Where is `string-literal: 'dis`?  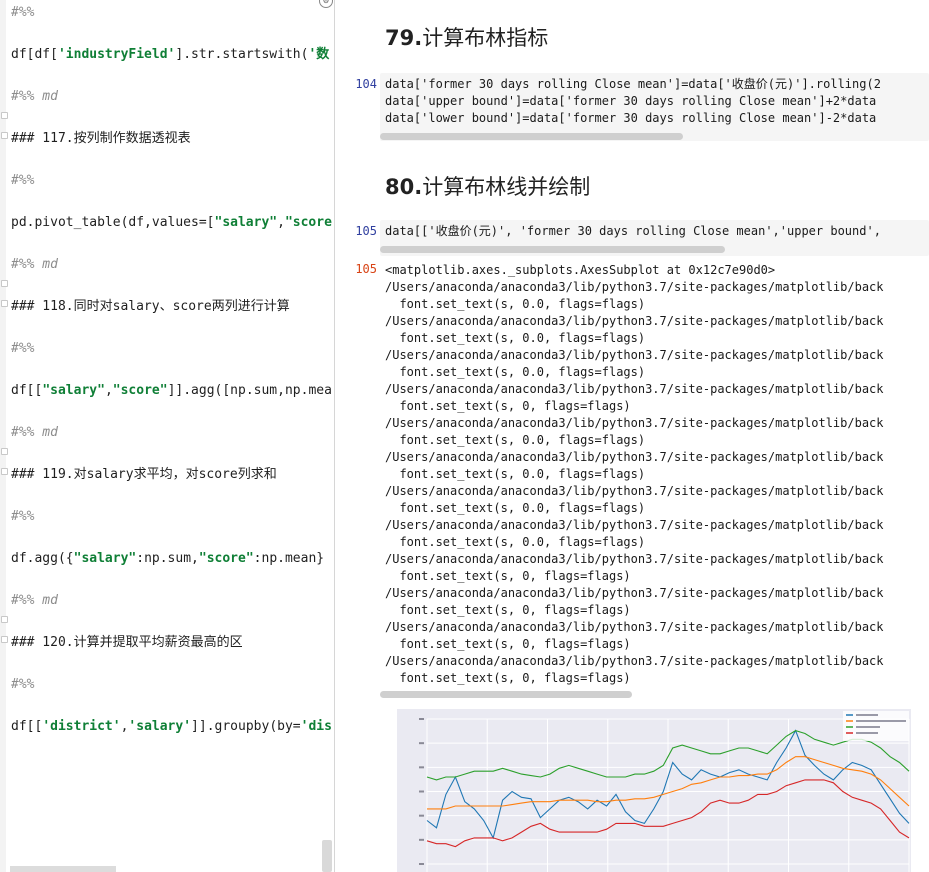
string-literal: 'dis is located at coordinates (316, 726).